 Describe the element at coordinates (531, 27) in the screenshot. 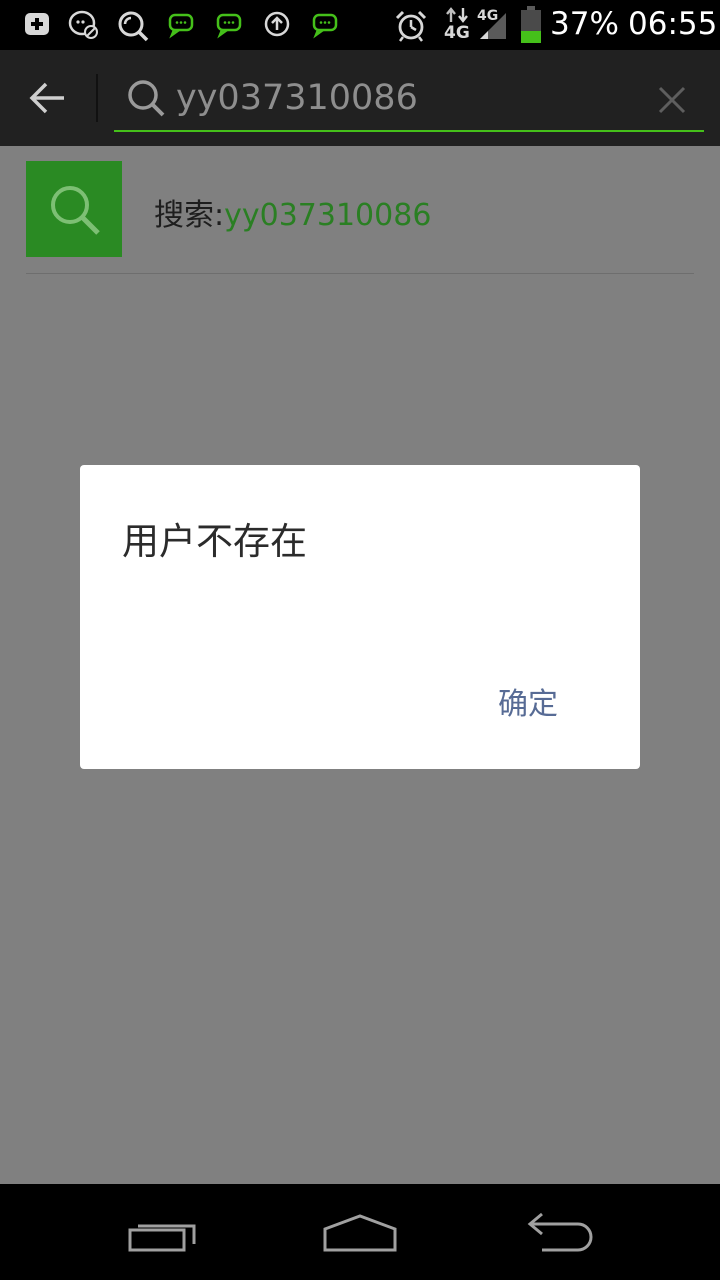

I see `battery-icon` at that location.